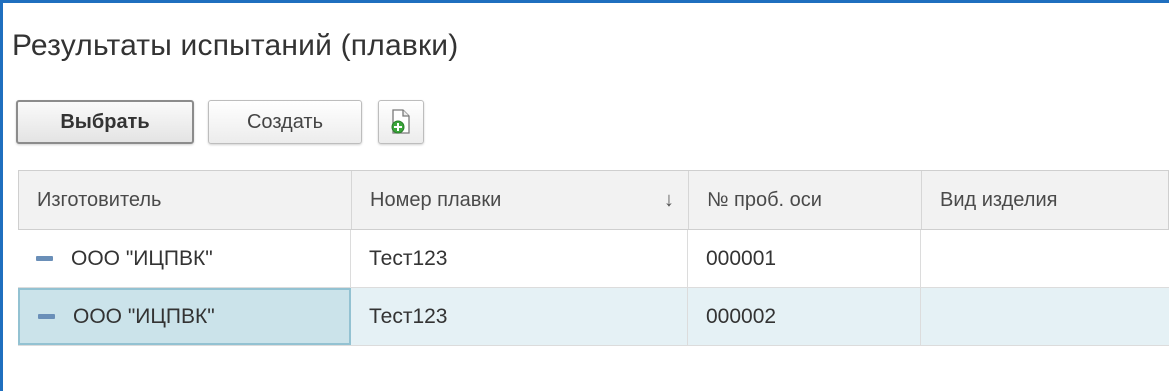  Describe the element at coordinates (105, 122) in the screenshot. I see `select-button: Выбрать` at that location.